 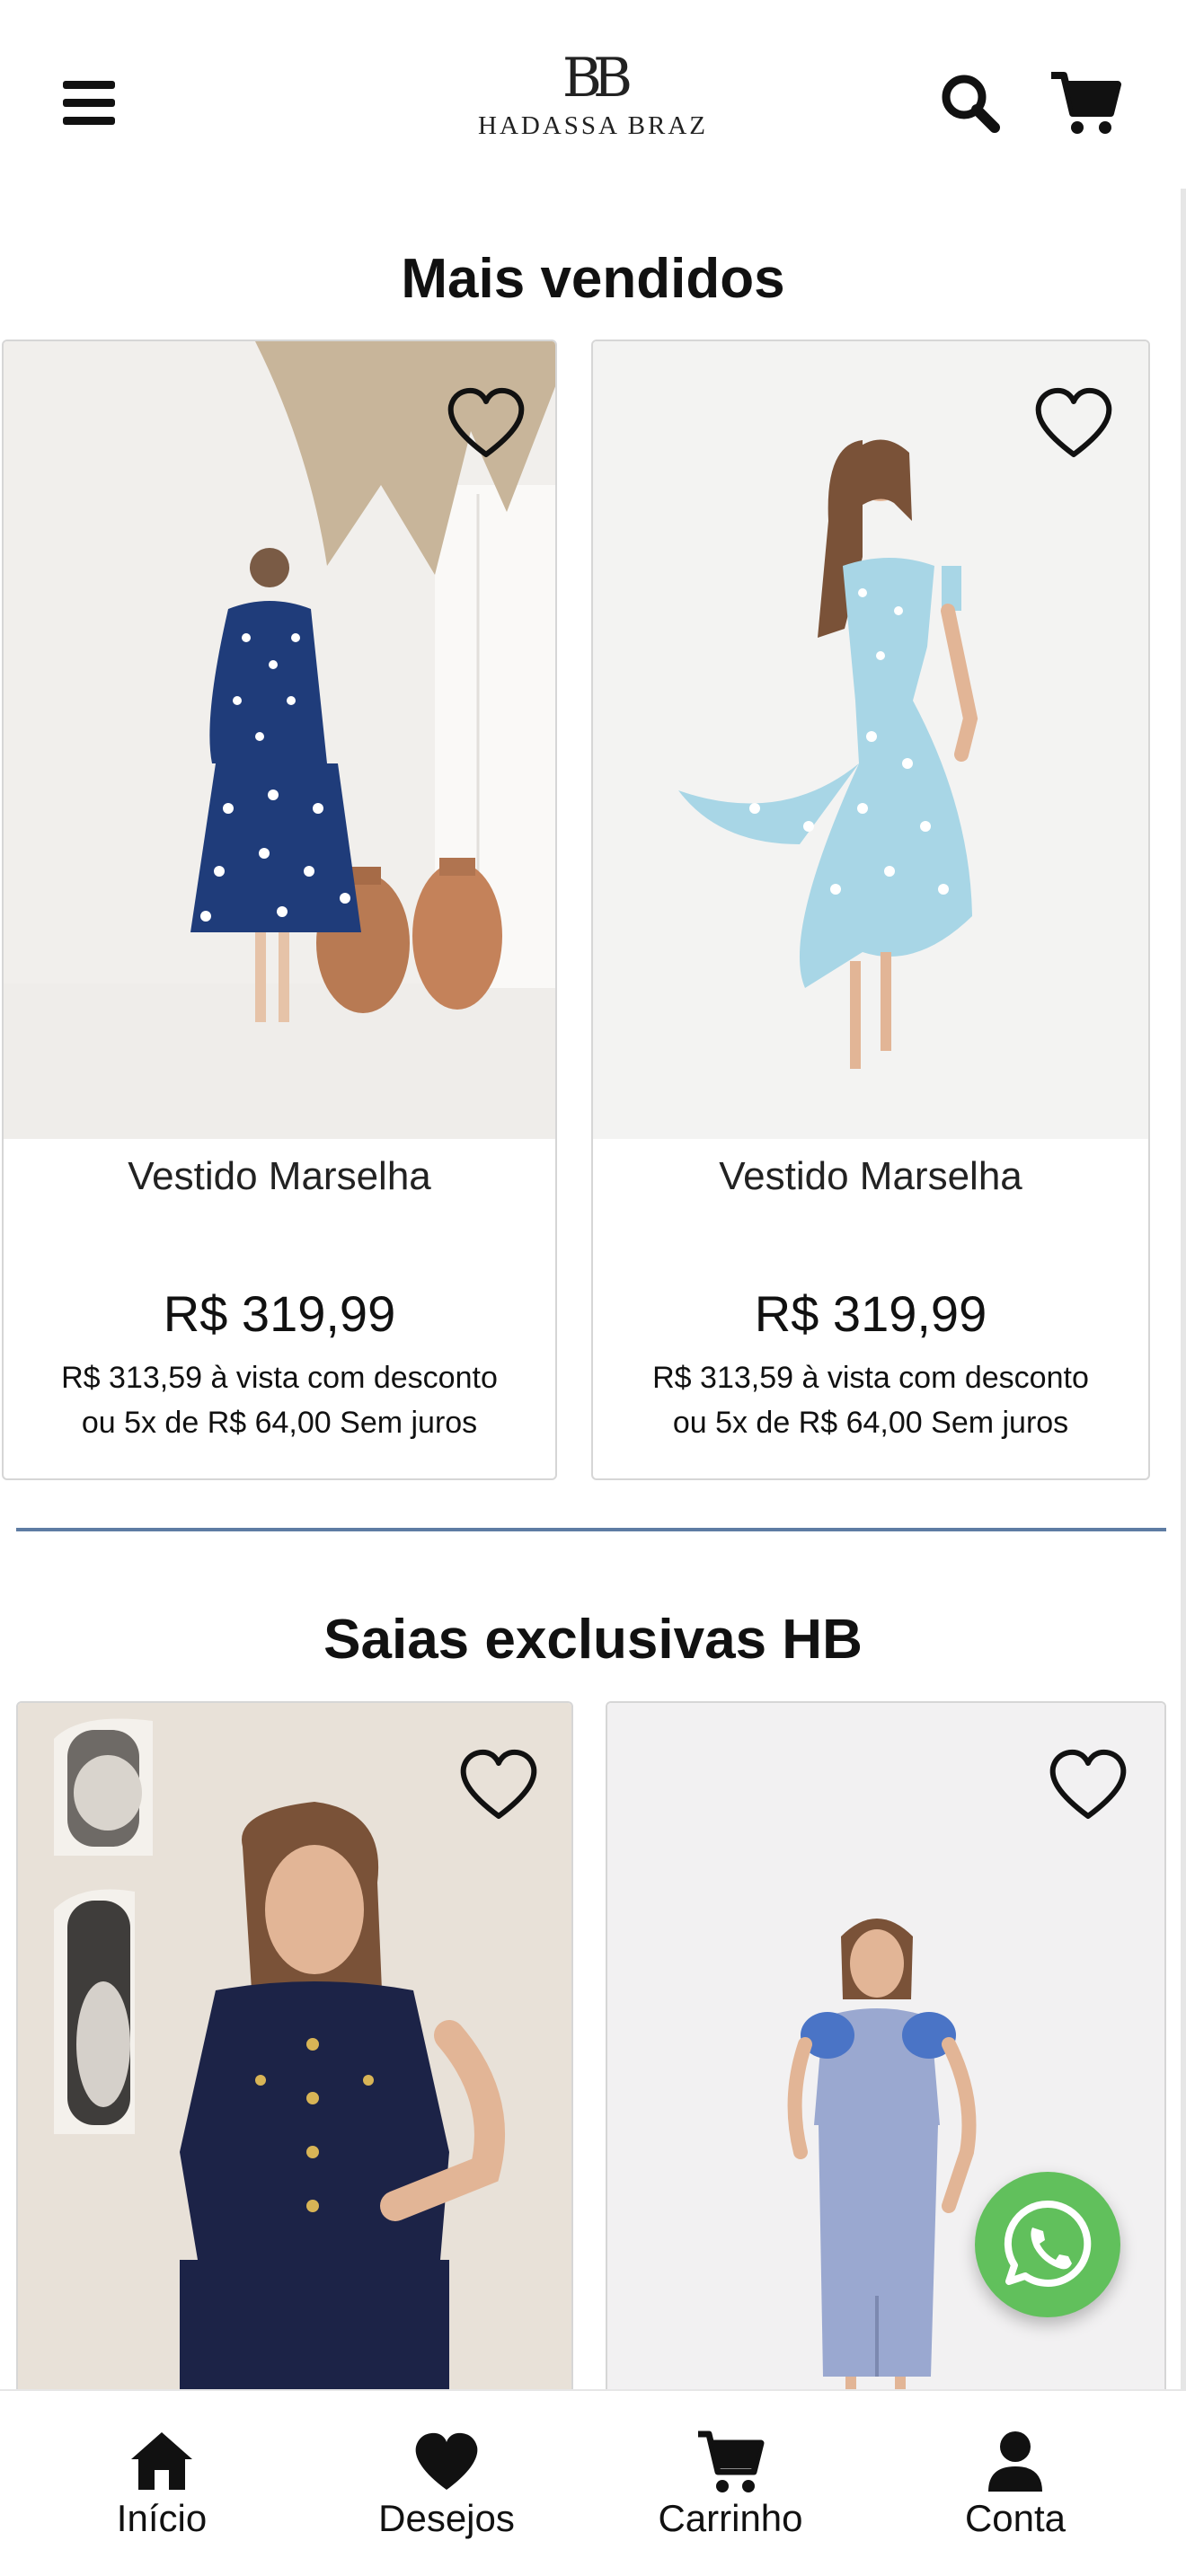 I want to click on brand-logo: BB HADASSA BRAZ, so click(x=593, y=94).